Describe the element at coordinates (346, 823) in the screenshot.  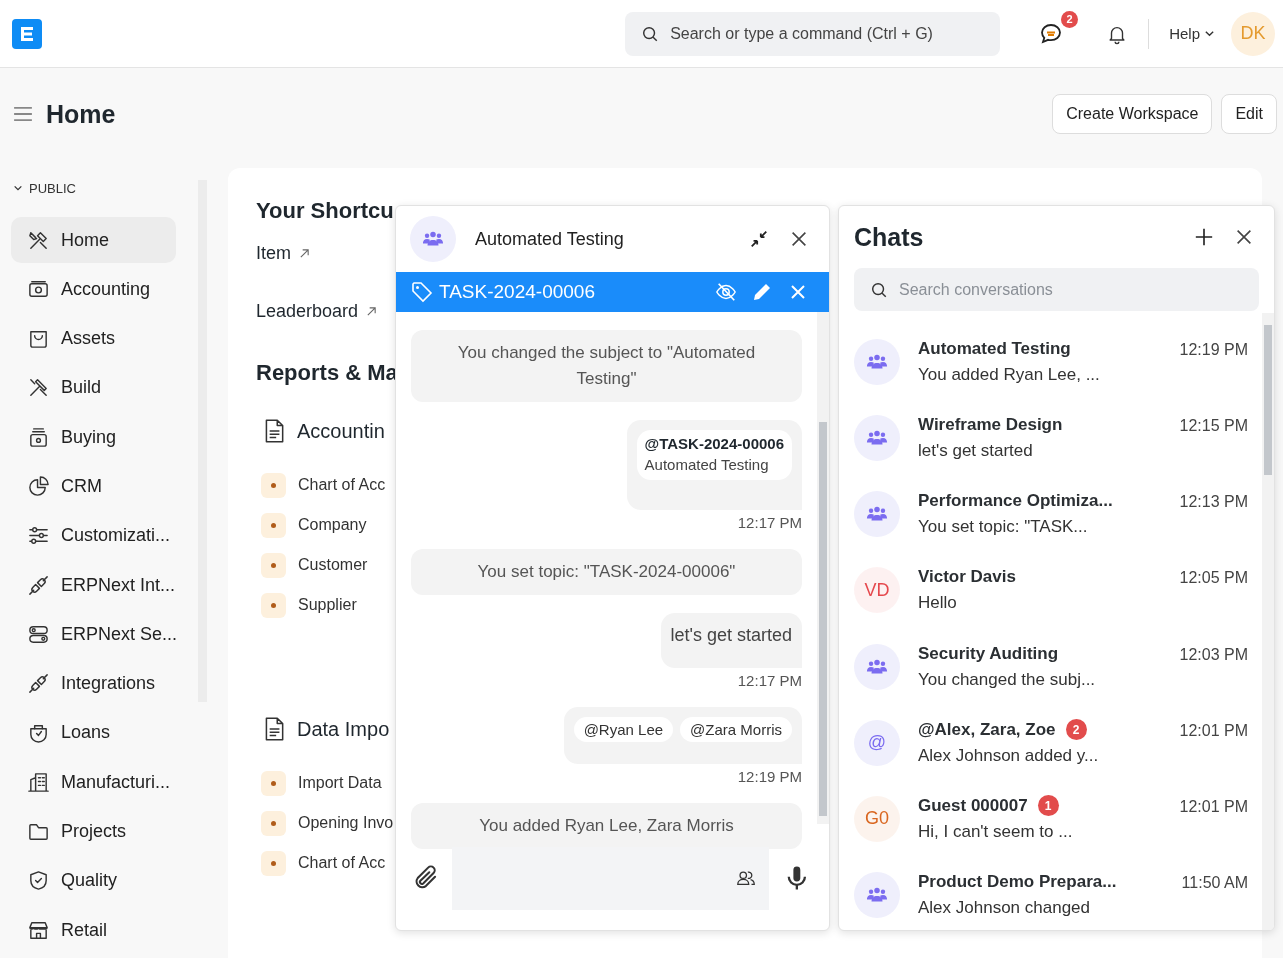
I see `report-link: Opening Invo` at that location.